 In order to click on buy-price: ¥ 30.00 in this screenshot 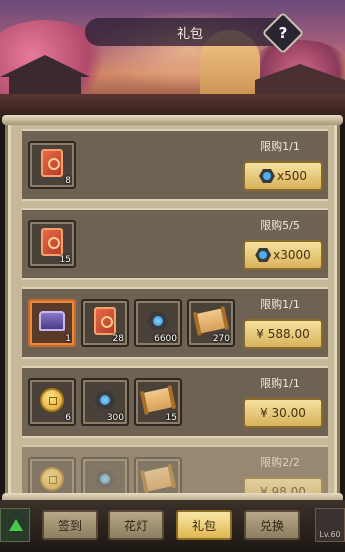, I will do `click(283, 413)`.